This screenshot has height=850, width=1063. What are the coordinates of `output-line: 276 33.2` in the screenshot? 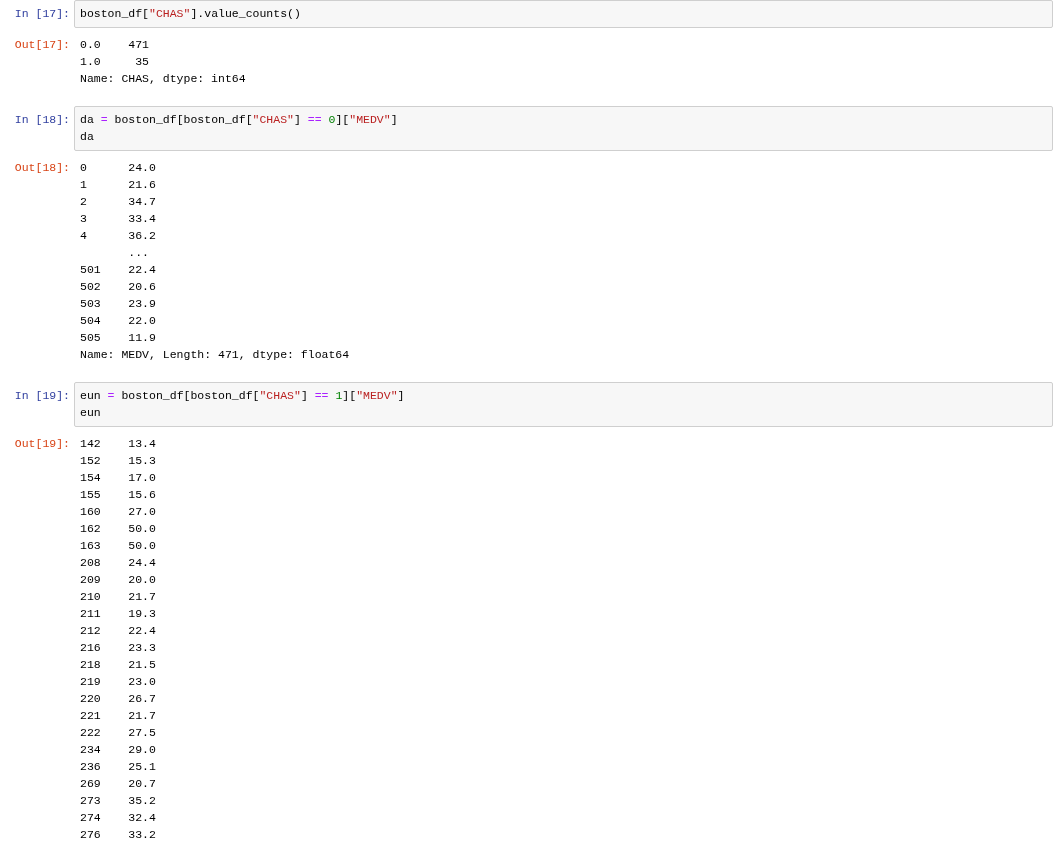 It's located at (118, 835).